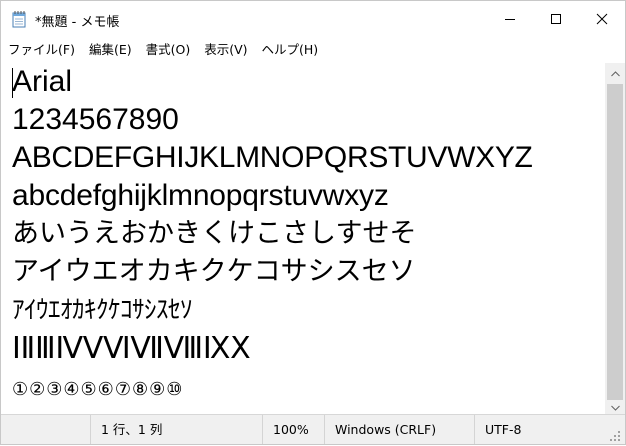 The width and height of the screenshot is (626, 446). What do you see at coordinates (399, 429) in the screenshot?
I see `status-line-ending: Windows (CRLF)` at bounding box center [399, 429].